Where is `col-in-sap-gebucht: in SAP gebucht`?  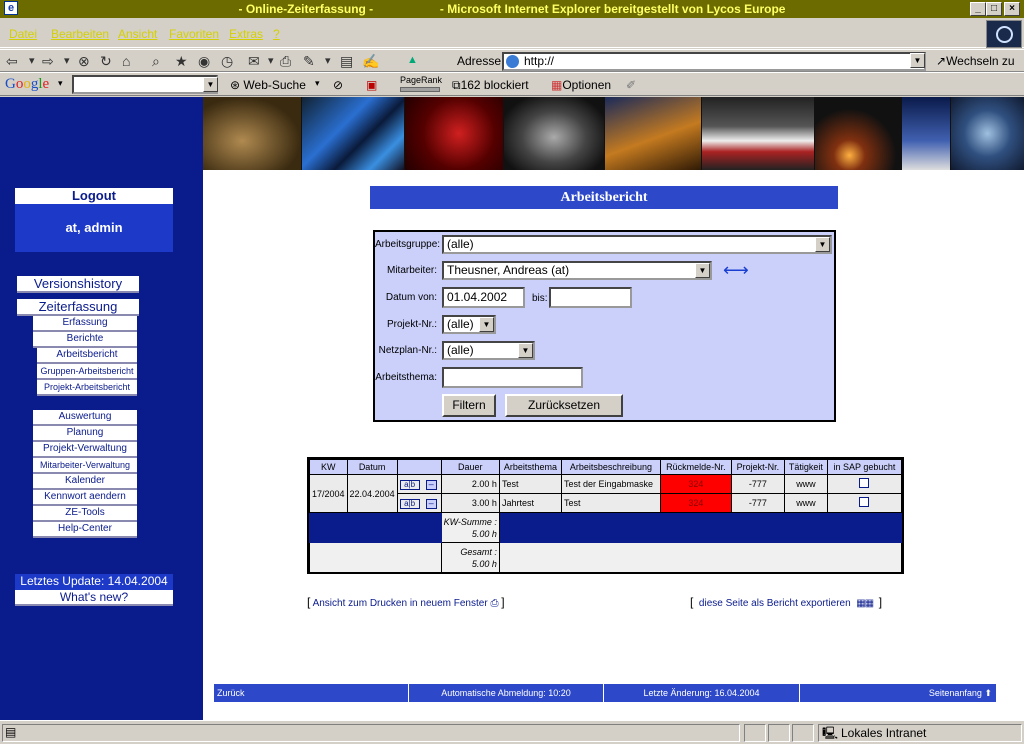
col-in-sap-gebucht: in SAP gebucht is located at coordinates (864, 467).